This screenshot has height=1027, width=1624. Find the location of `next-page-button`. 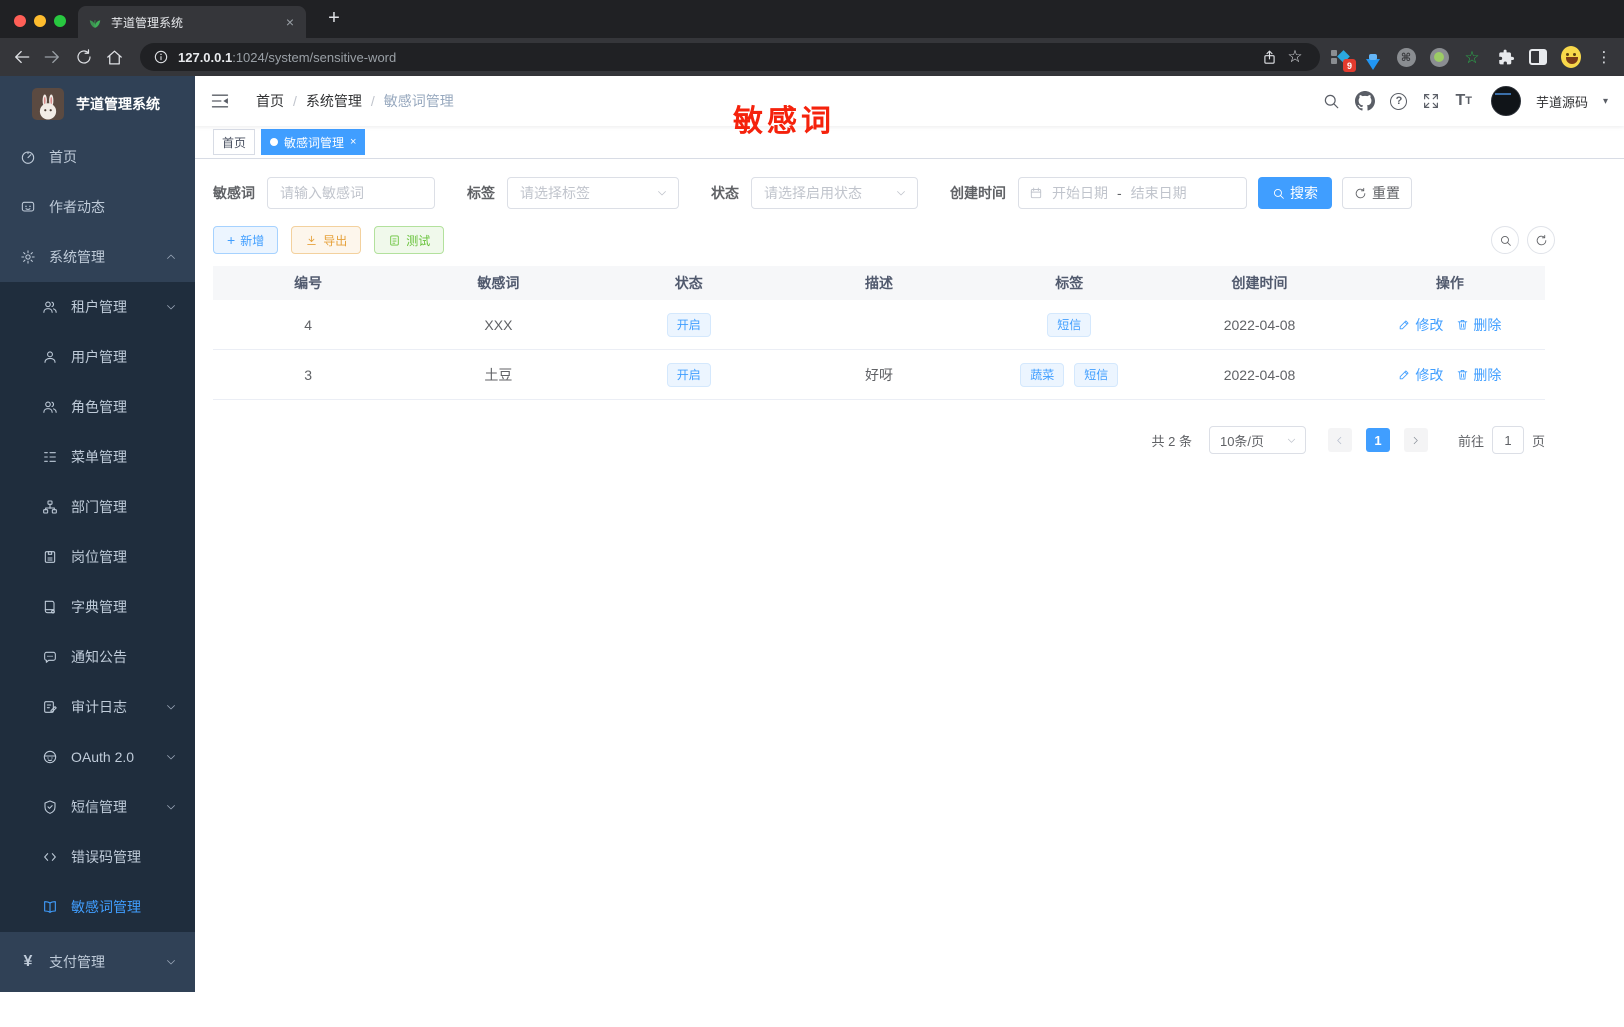

next-page-button is located at coordinates (1415, 440).